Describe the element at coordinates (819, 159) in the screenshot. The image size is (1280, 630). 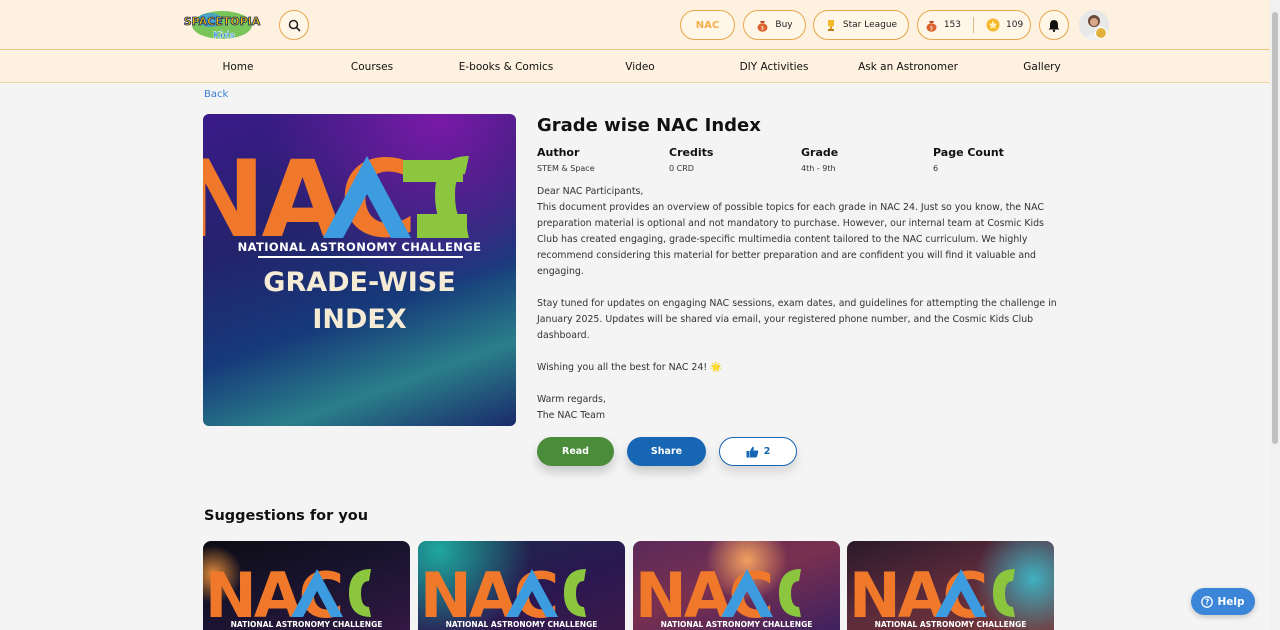
I see `meta-grade: Grade 4th - 9th` at that location.